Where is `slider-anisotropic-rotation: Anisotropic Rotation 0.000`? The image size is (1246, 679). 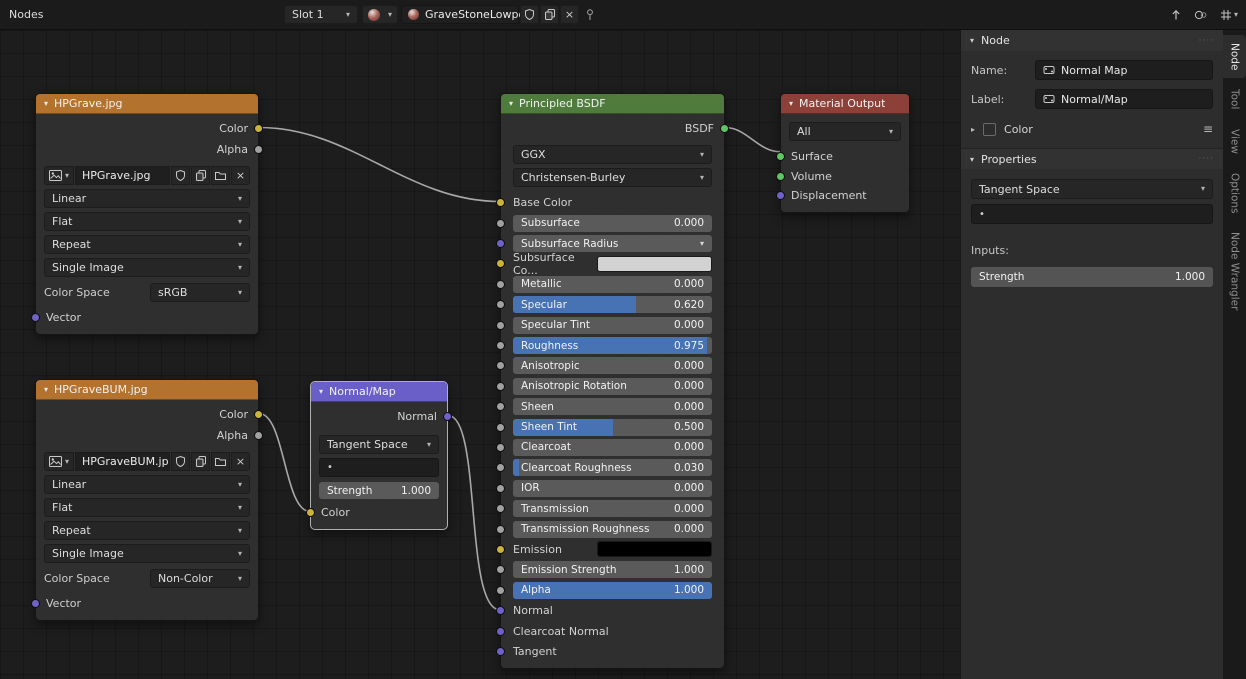 slider-anisotropic-rotation: Anisotropic Rotation 0.000 is located at coordinates (612, 386).